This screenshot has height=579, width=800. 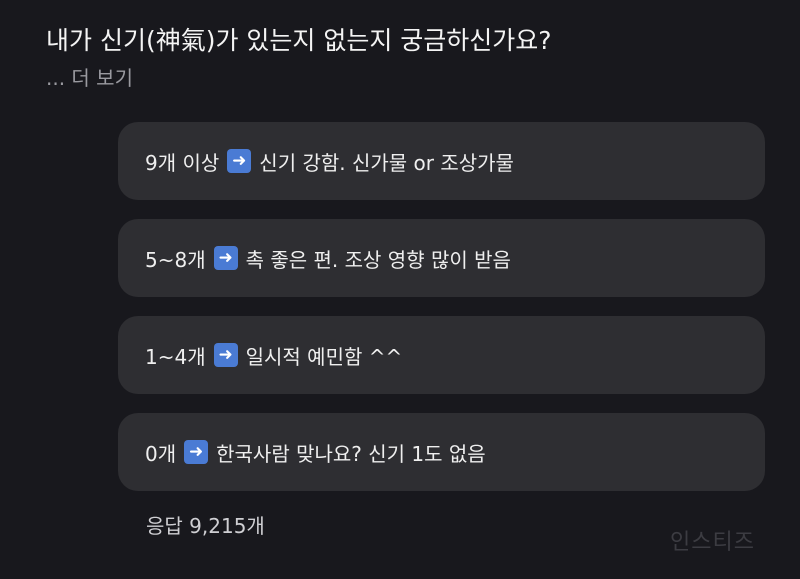 I want to click on poll-option-2: 5~8개 ➜ 촉 좋은 편. 조상 영향 많이 받음, so click(x=441, y=258).